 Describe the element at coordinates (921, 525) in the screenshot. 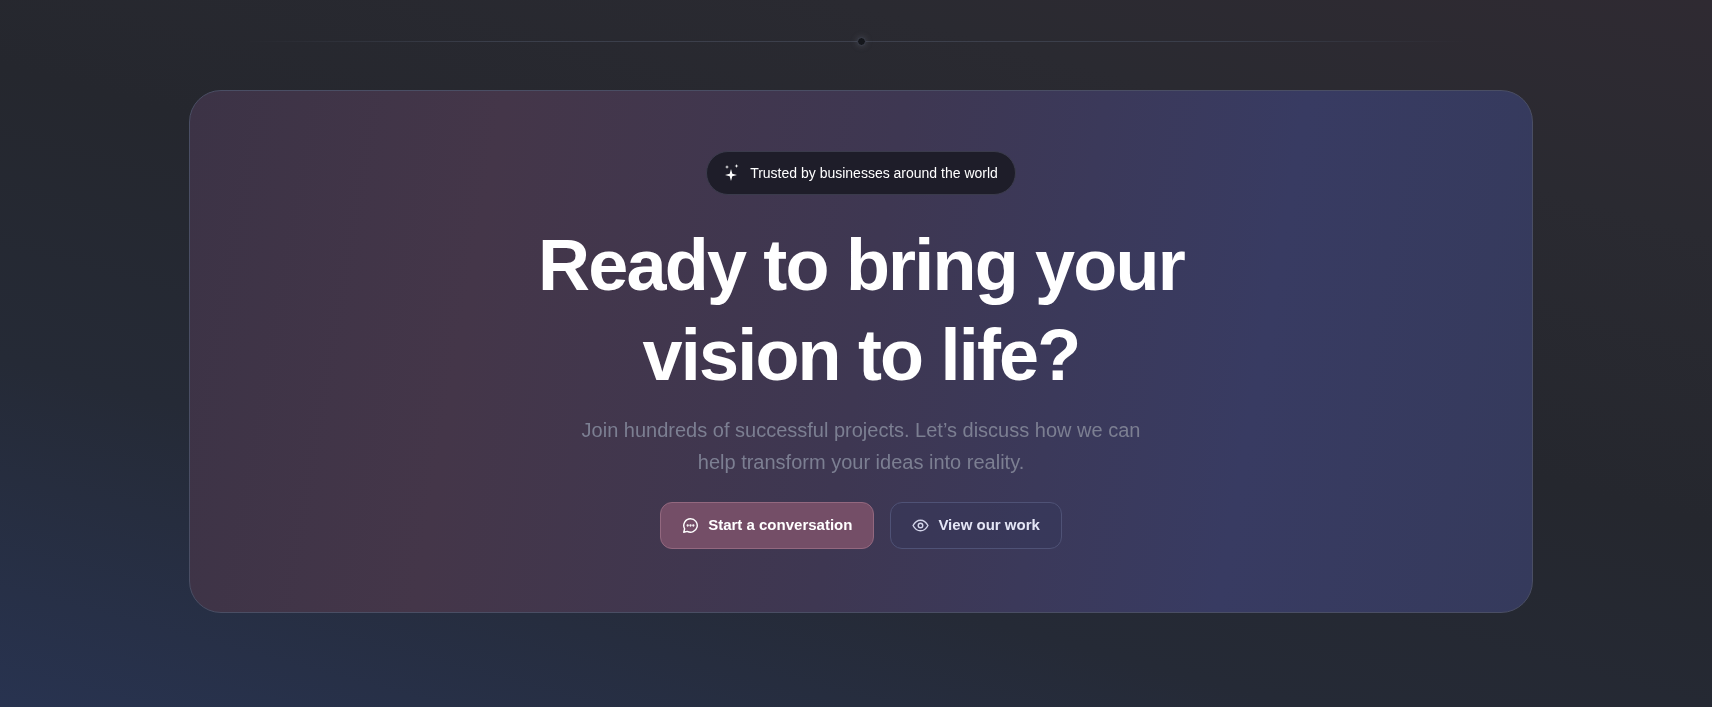

I see `eye-icon` at that location.